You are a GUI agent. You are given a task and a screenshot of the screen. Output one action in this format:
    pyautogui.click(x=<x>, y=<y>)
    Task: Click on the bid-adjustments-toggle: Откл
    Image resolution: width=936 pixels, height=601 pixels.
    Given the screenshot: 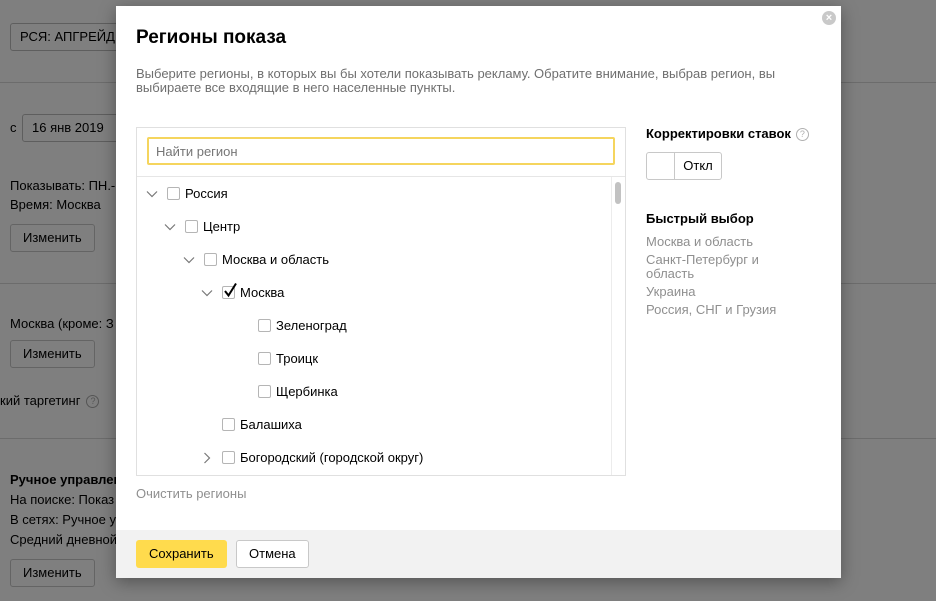 What is the action you would take?
    pyautogui.click(x=684, y=166)
    